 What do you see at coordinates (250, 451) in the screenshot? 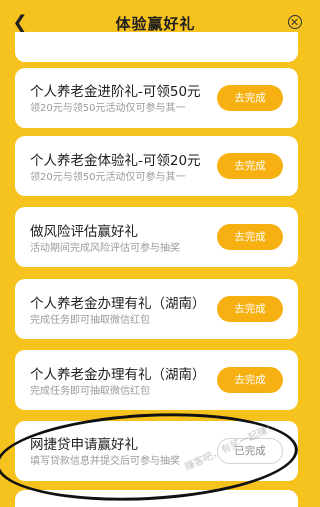
I see `completed-button: 已完成` at bounding box center [250, 451].